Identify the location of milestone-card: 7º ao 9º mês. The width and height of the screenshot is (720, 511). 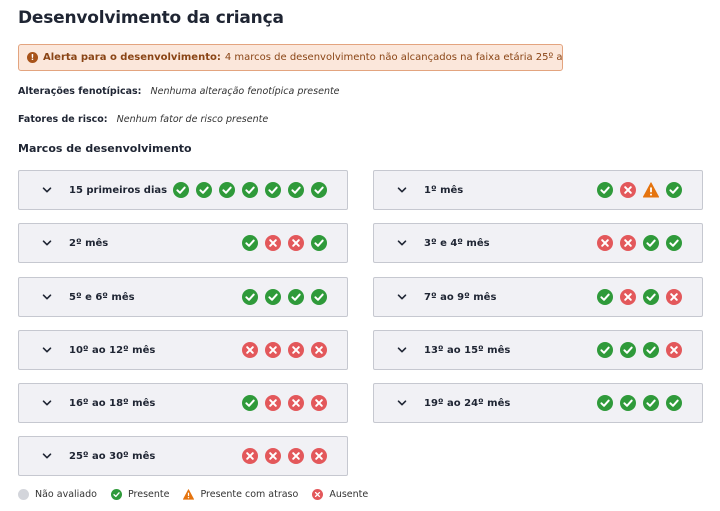
(538, 297).